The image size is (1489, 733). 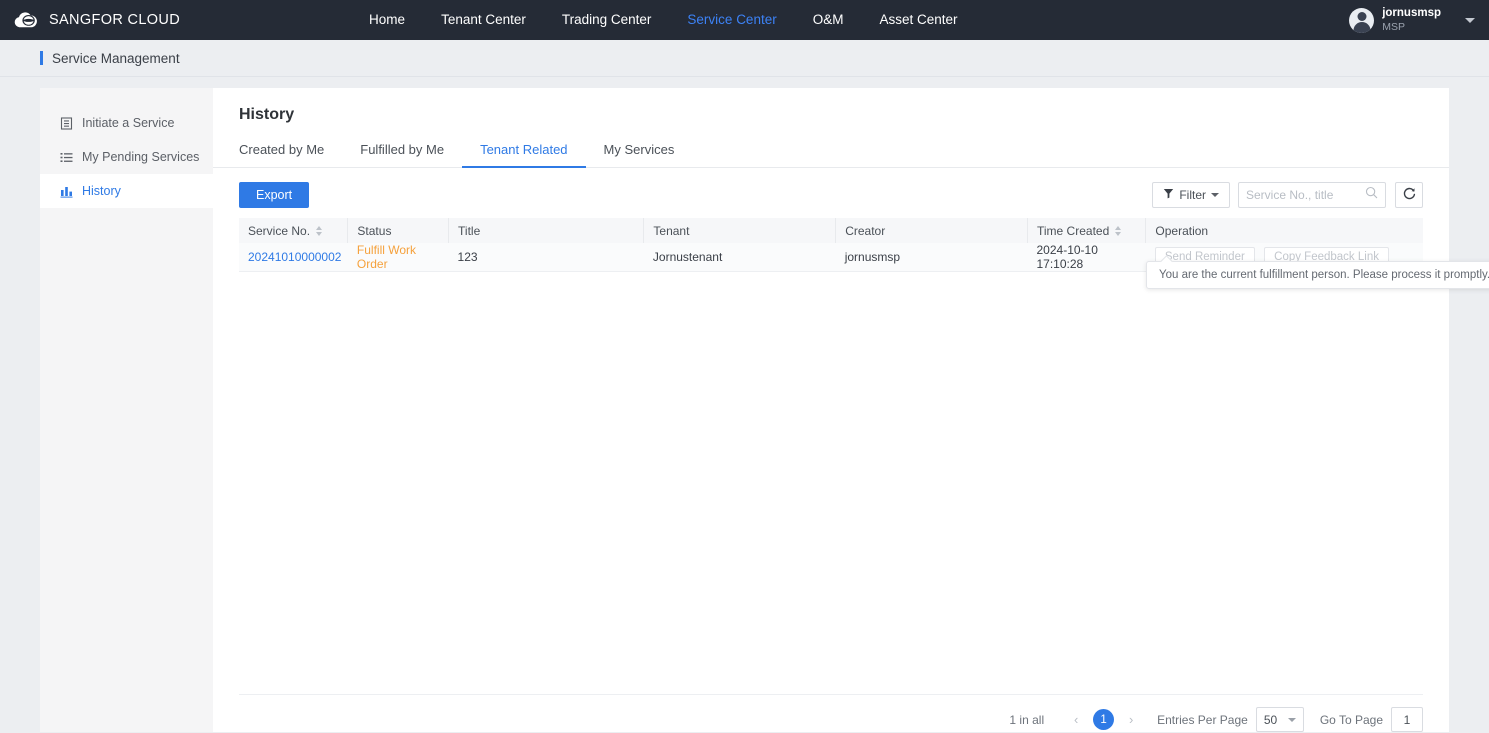 I want to click on go-to-page-input, so click(x=1407, y=719).